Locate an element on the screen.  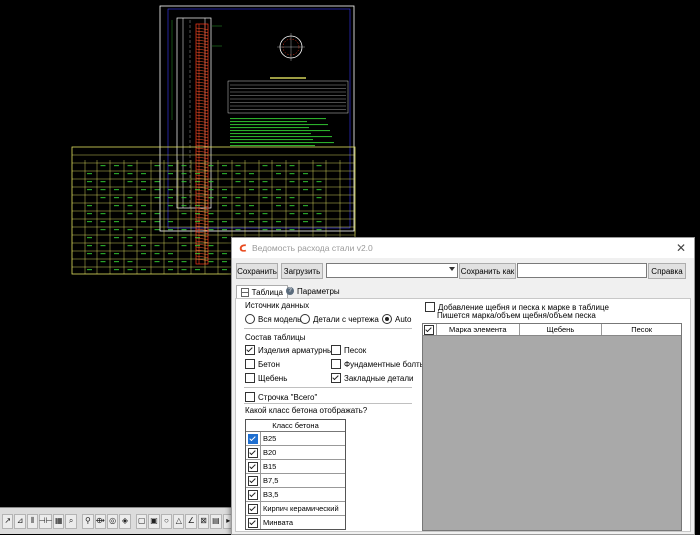
class-row-label: B20 is located at coordinates (270, 452).